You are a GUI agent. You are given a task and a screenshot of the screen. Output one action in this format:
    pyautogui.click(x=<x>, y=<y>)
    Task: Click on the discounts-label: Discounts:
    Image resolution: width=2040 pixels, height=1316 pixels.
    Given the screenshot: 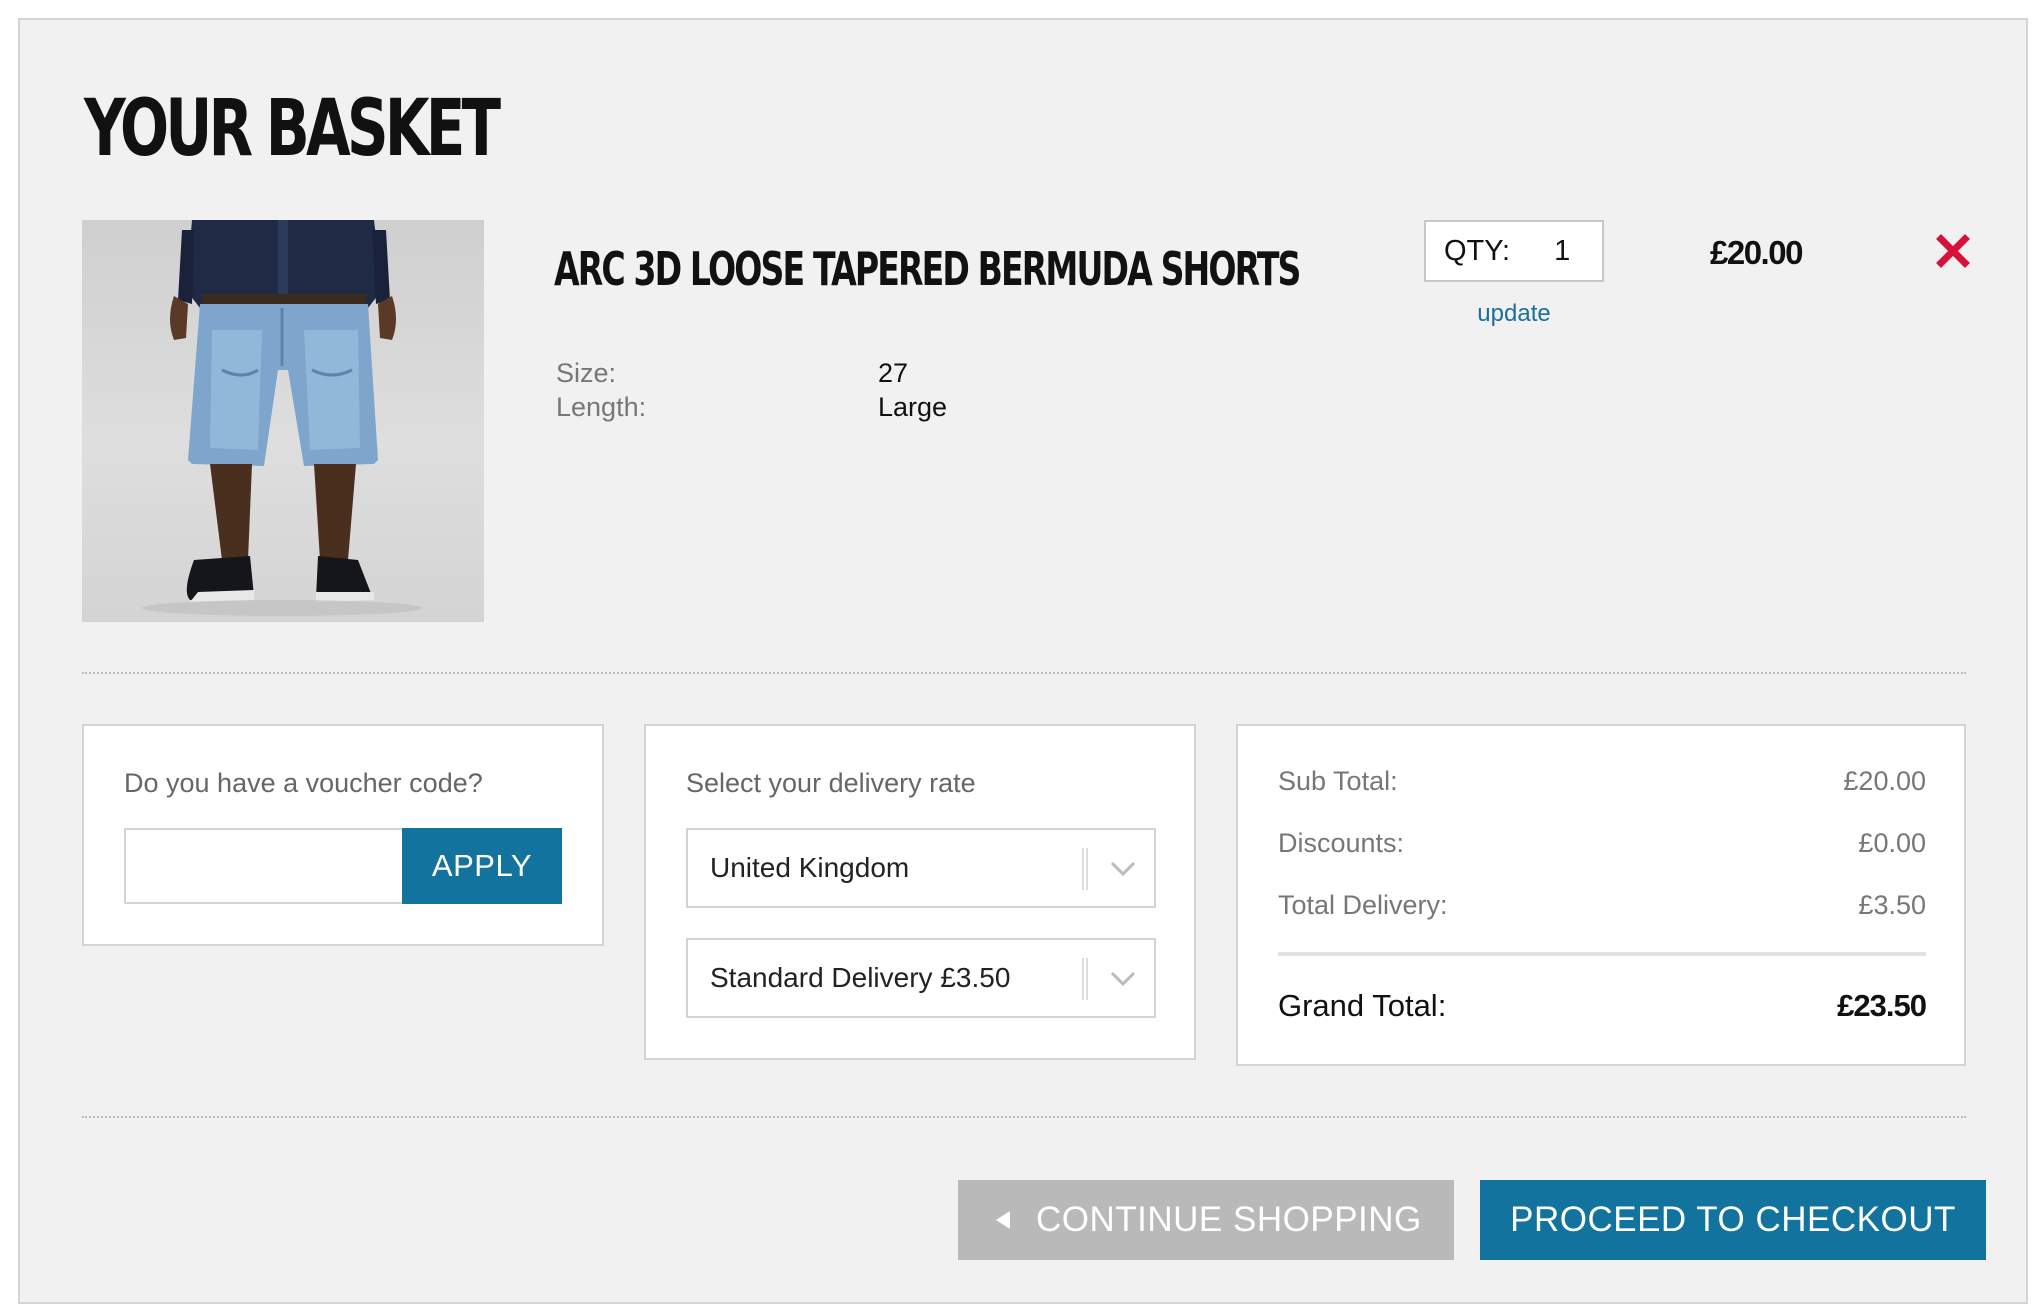 What is the action you would take?
    pyautogui.click(x=1341, y=843)
    